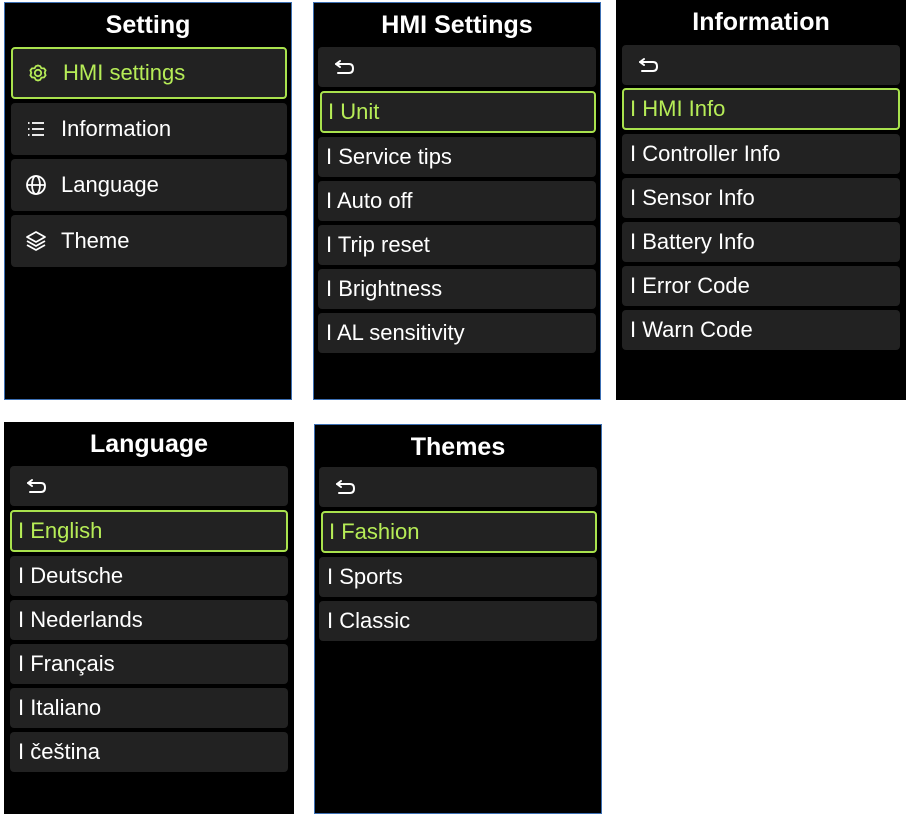 The width and height of the screenshot is (906, 814). What do you see at coordinates (116, 128) in the screenshot?
I see `menu-item-label: Information` at bounding box center [116, 128].